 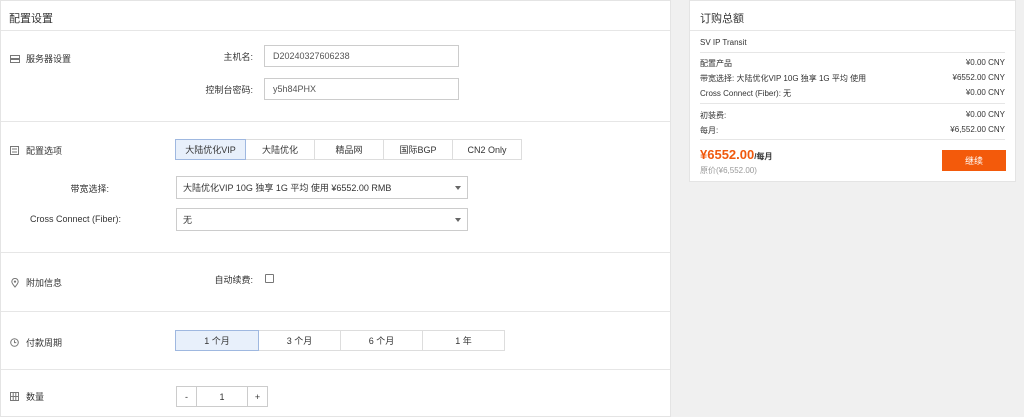 I want to click on section-quantity: 数量, so click(x=26, y=396).